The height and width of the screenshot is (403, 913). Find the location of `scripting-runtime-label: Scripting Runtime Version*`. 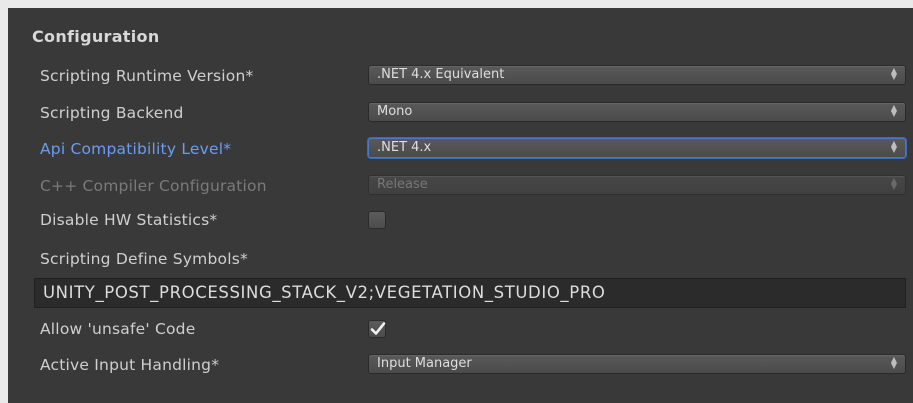

scripting-runtime-label: Scripting Runtime Version* is located at coordinates (147, 76).